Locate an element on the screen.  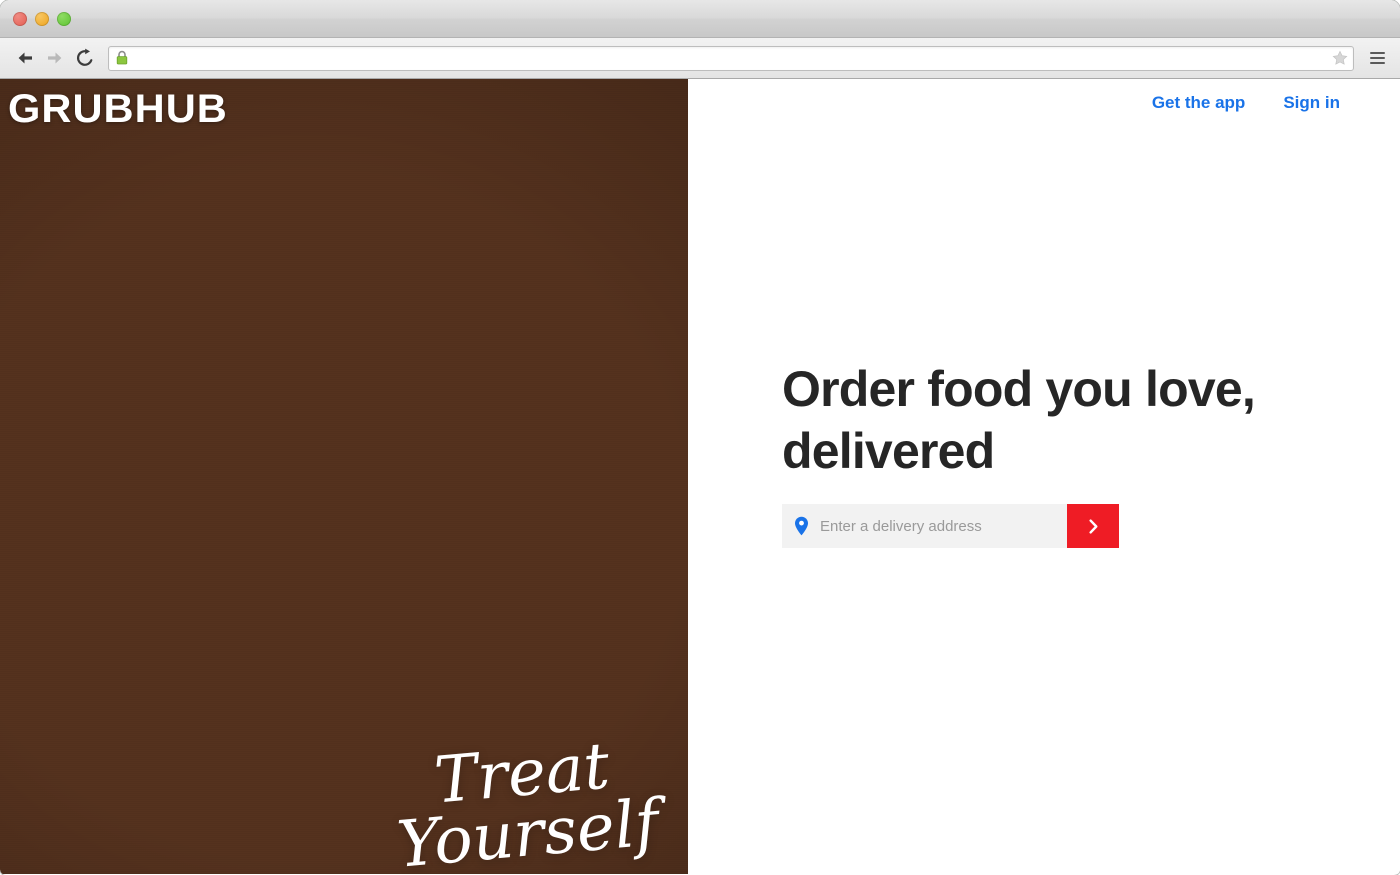
site-navigation: Get the app Sign in is located at coordinates (1246, 103).